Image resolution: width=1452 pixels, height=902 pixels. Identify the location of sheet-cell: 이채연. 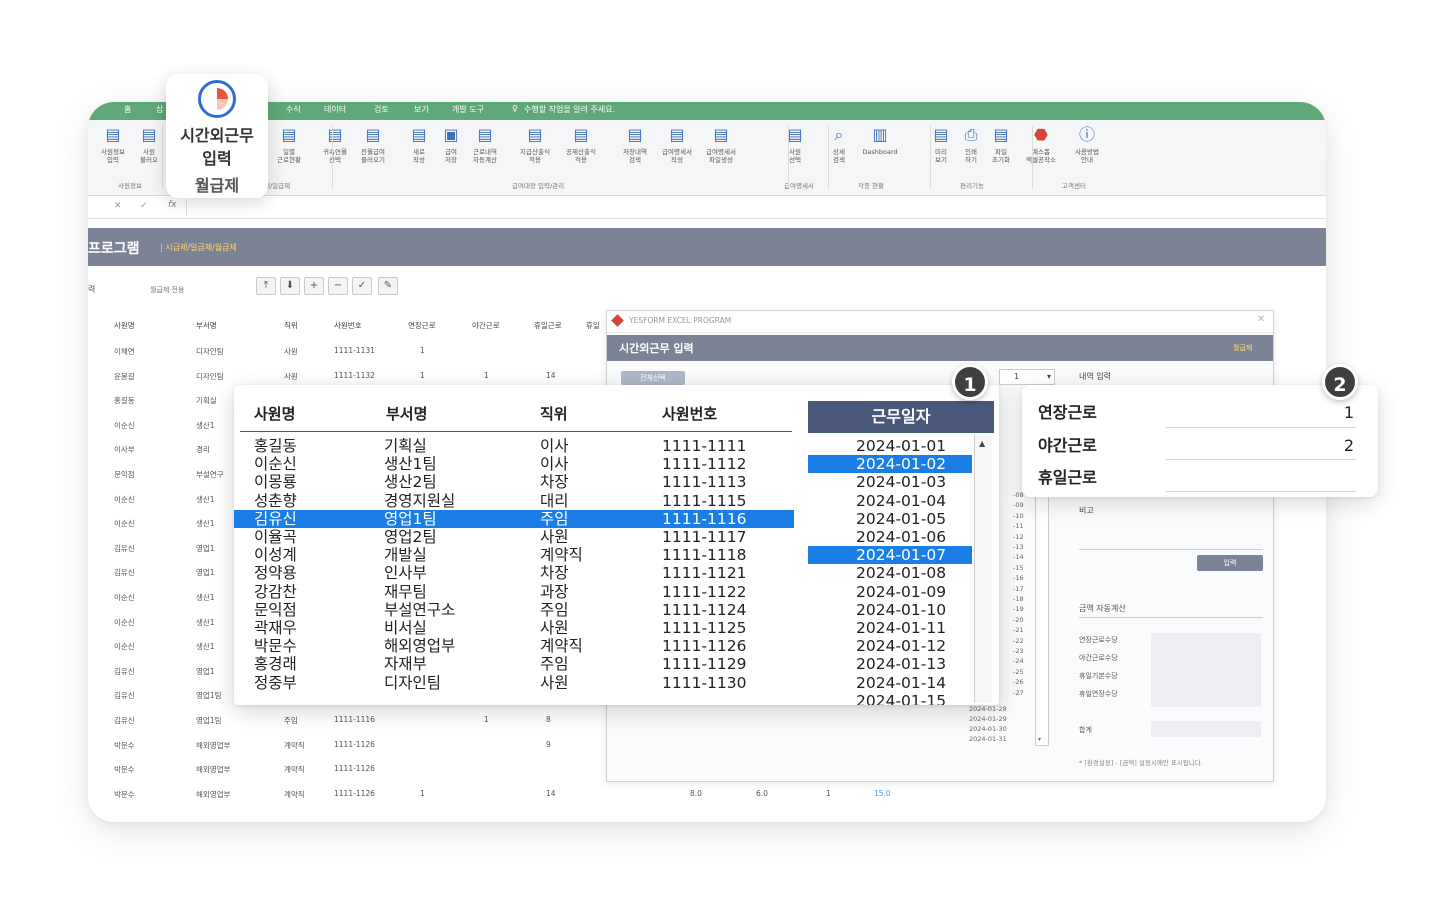
(124, 351).